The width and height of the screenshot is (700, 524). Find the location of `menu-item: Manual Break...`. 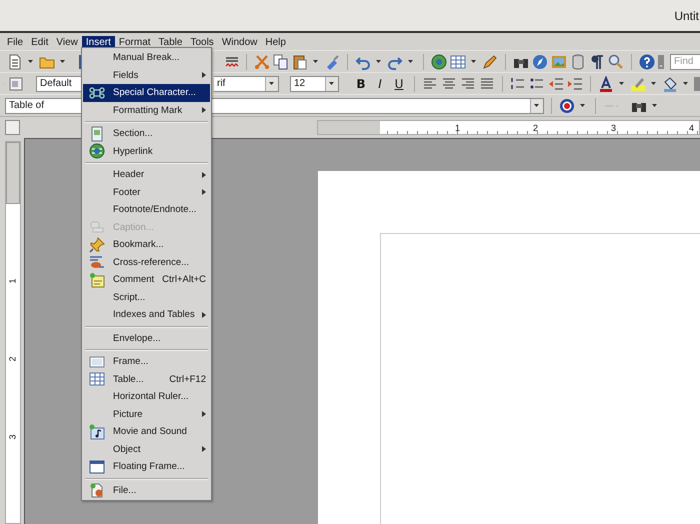

menu-item: Manual Break... is located at coordinates (146, 57).